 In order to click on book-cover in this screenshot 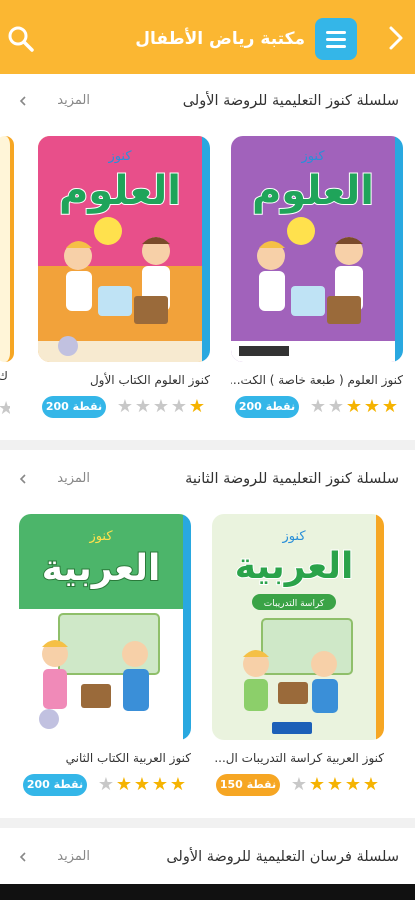, I will do `click(7, 249)`.